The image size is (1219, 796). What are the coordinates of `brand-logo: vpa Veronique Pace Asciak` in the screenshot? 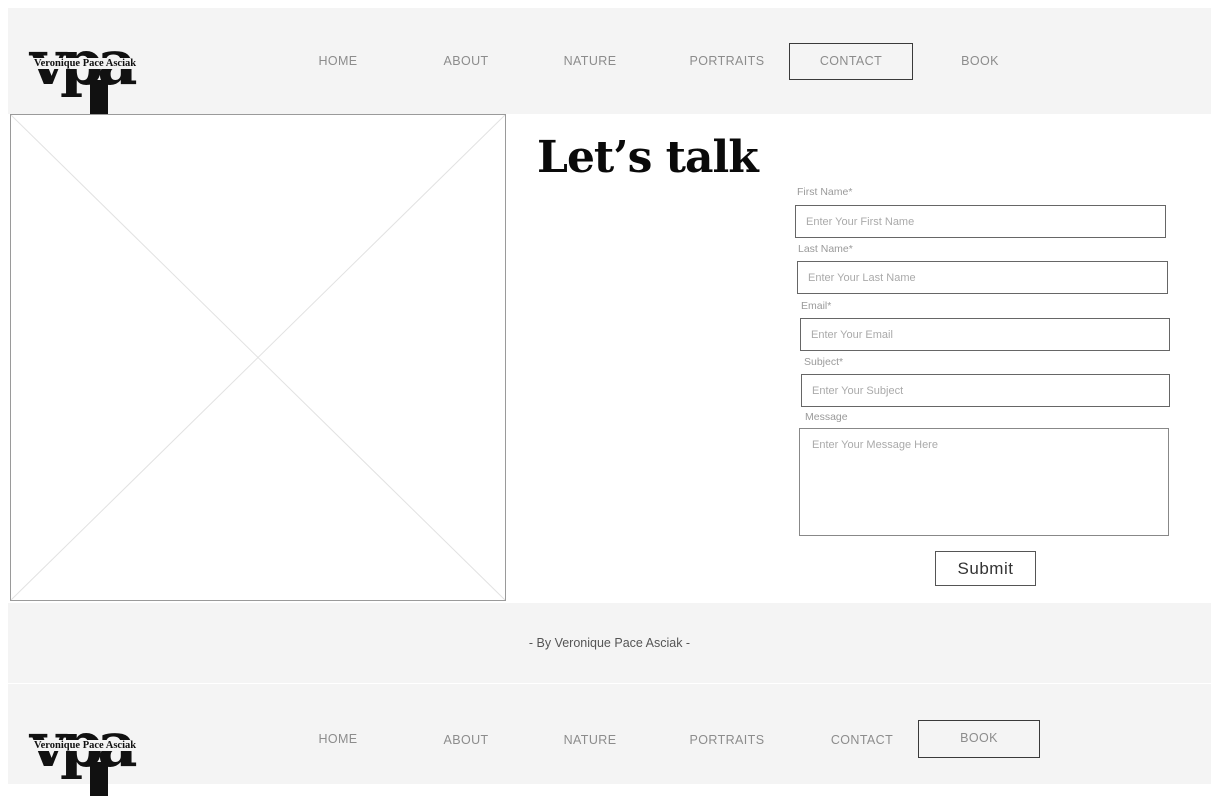 It's located at (100, 73).